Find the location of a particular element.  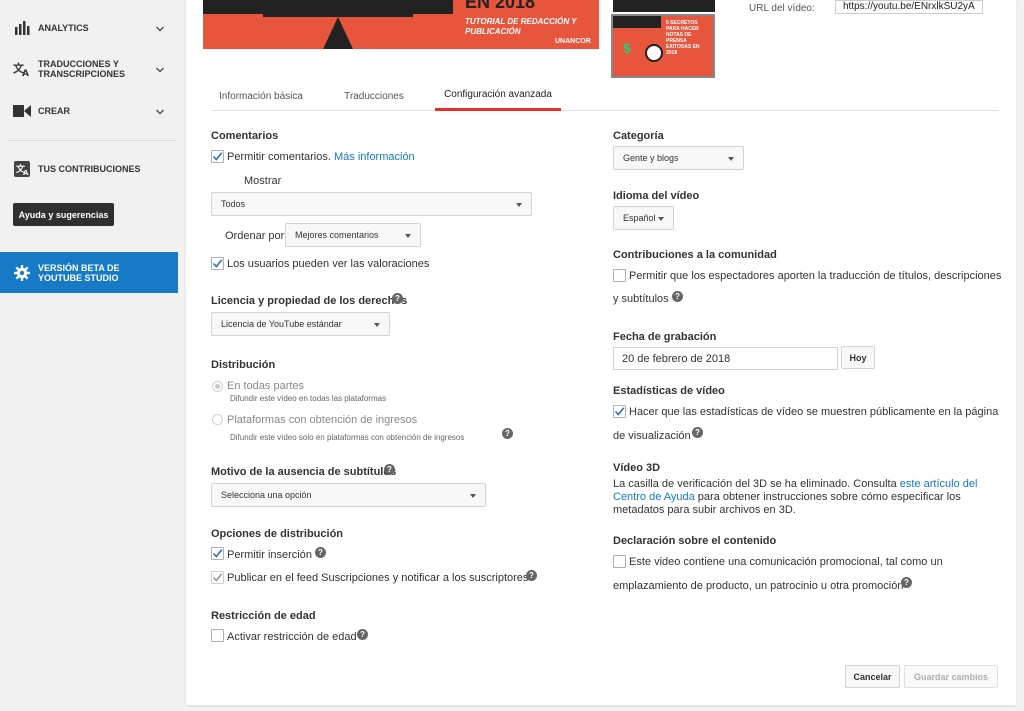

distribution-everywhere-radio is located at coordinates (217, 386).